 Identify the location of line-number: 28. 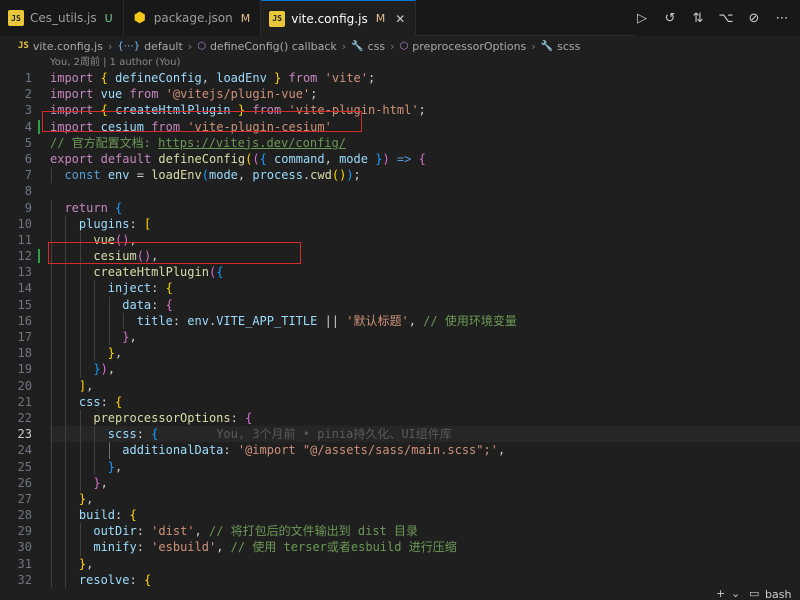
(22, 515).